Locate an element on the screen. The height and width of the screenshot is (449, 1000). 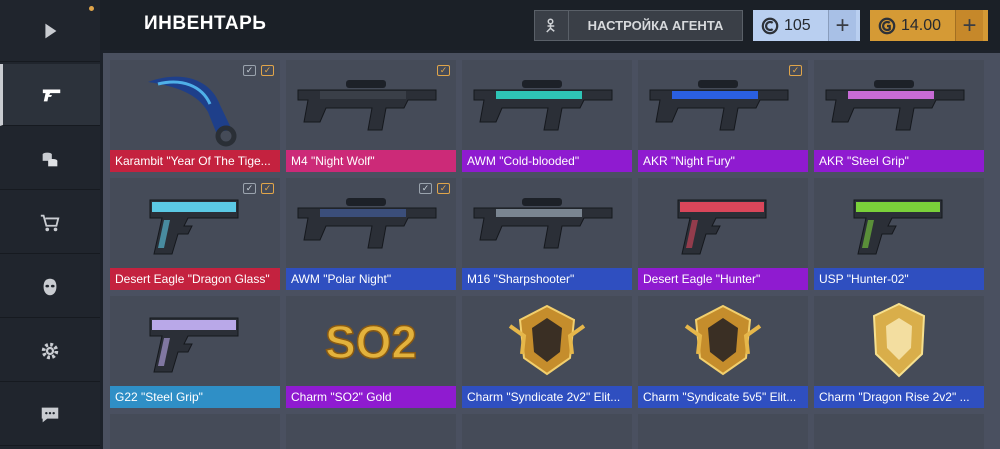
pistol-icon is located at coordinates (51, 95).